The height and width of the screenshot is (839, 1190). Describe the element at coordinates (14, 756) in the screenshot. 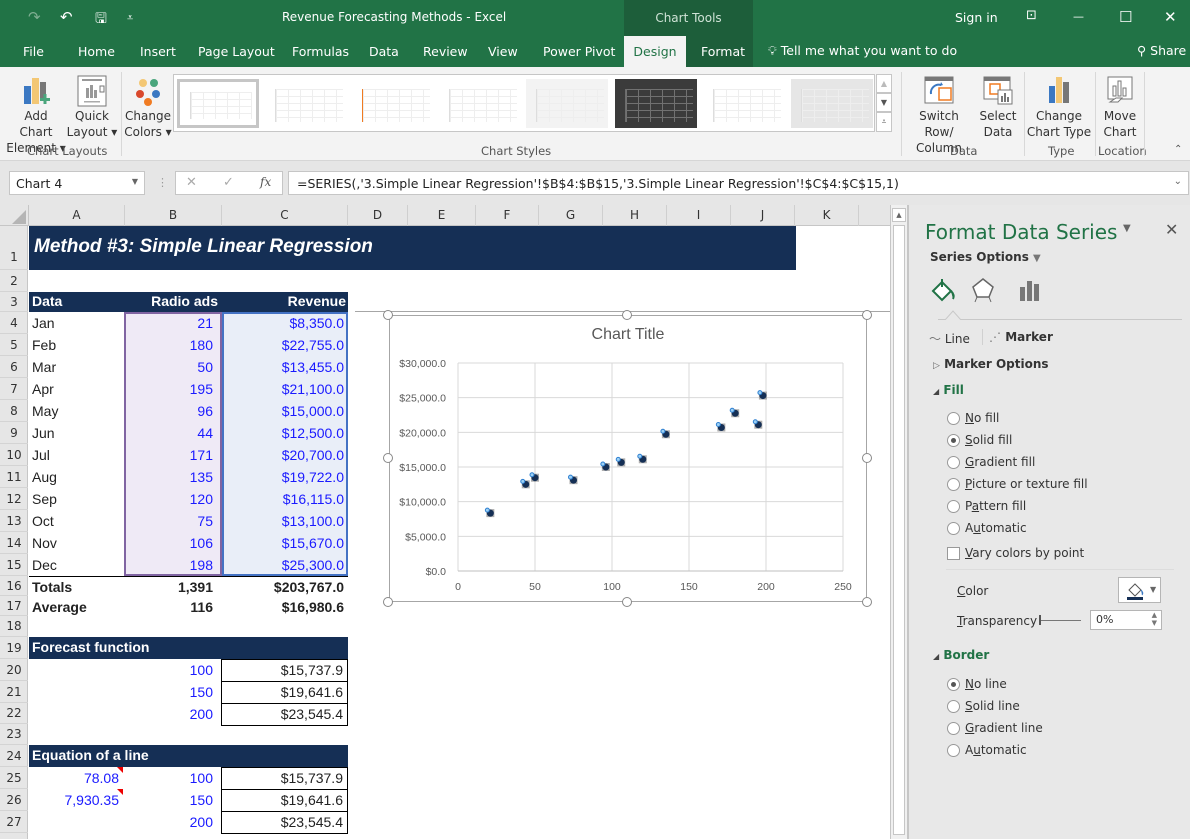

I see `row-header: 24` at that location.